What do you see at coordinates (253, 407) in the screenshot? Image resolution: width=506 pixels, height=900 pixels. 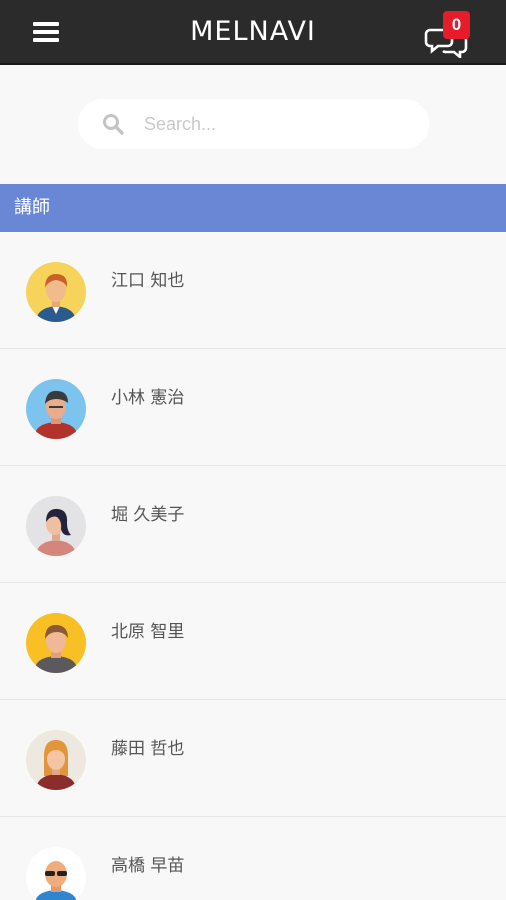 I see `teacher-list-item: 小林 憲治` at bounding box center [253, 407].